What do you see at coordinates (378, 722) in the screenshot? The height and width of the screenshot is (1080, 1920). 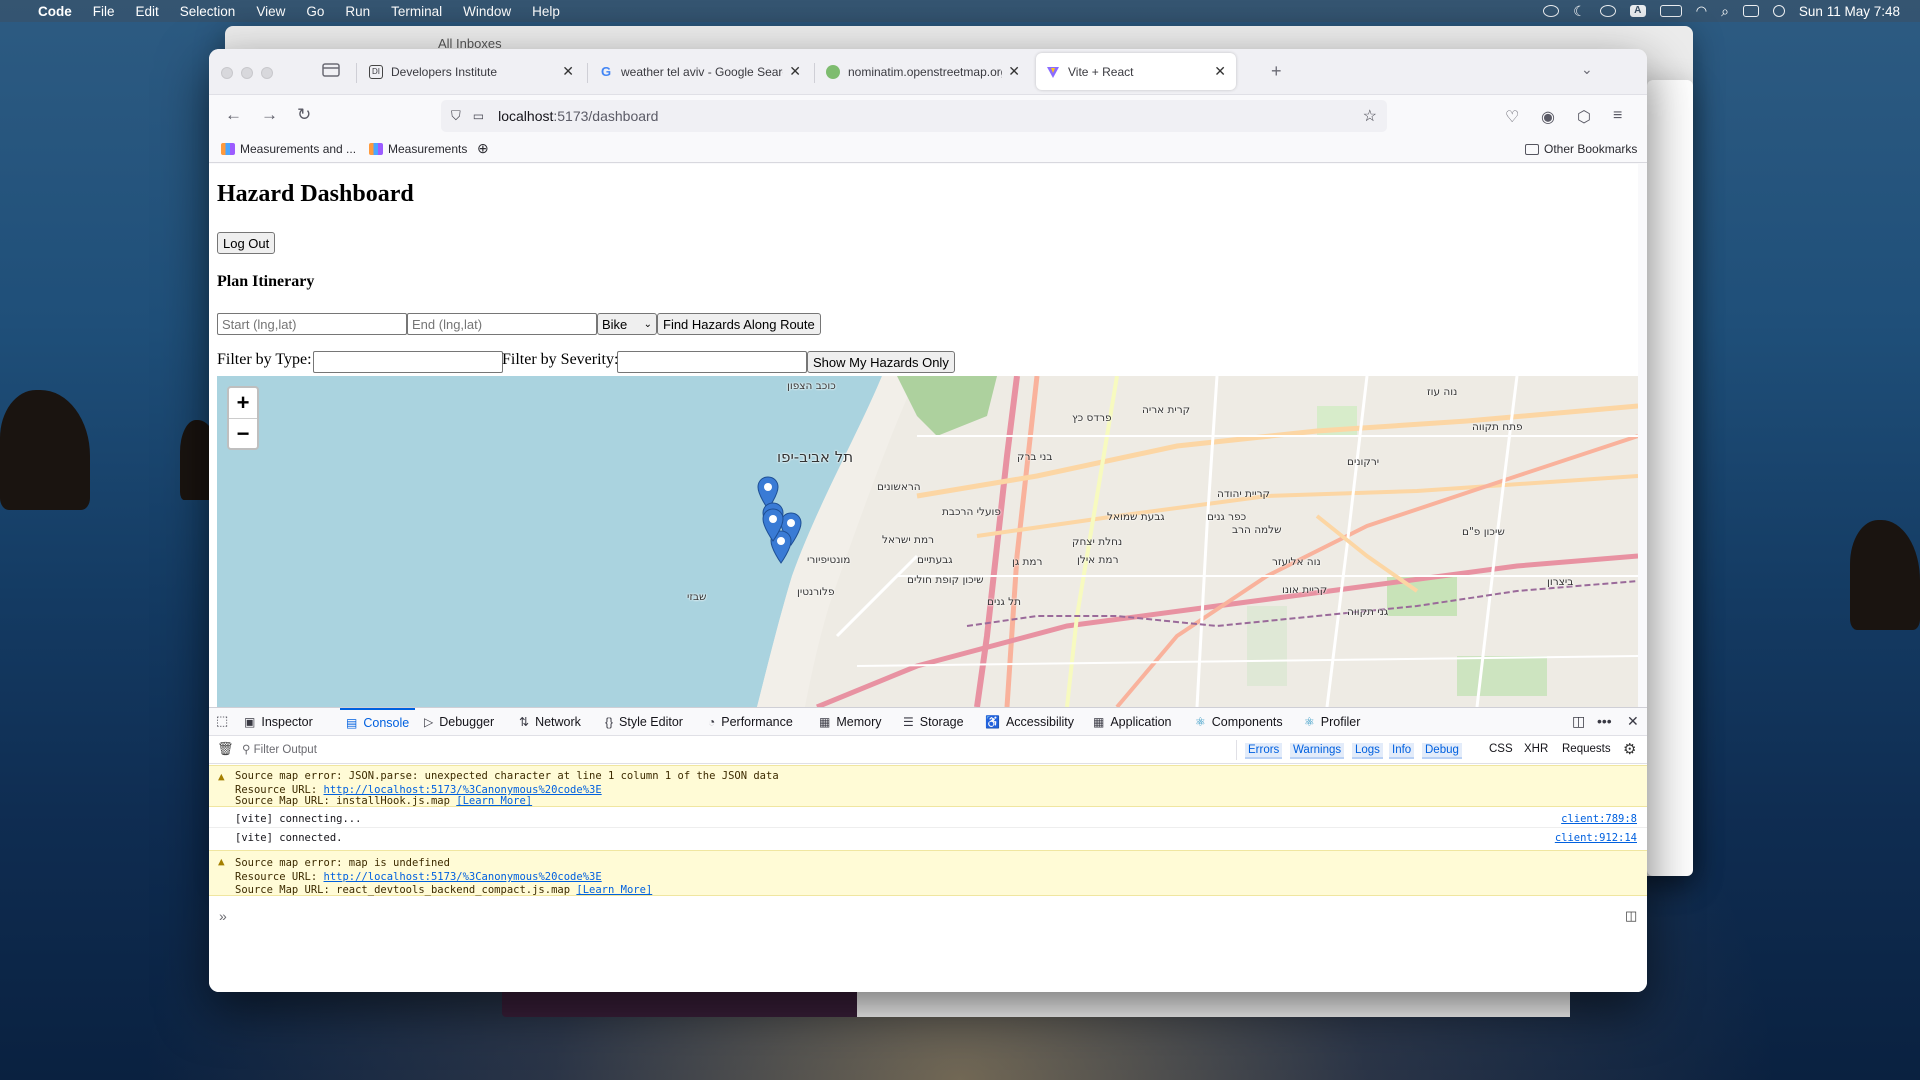 I see `tab-console: ▤ Console` at bounding box center [378, 722].